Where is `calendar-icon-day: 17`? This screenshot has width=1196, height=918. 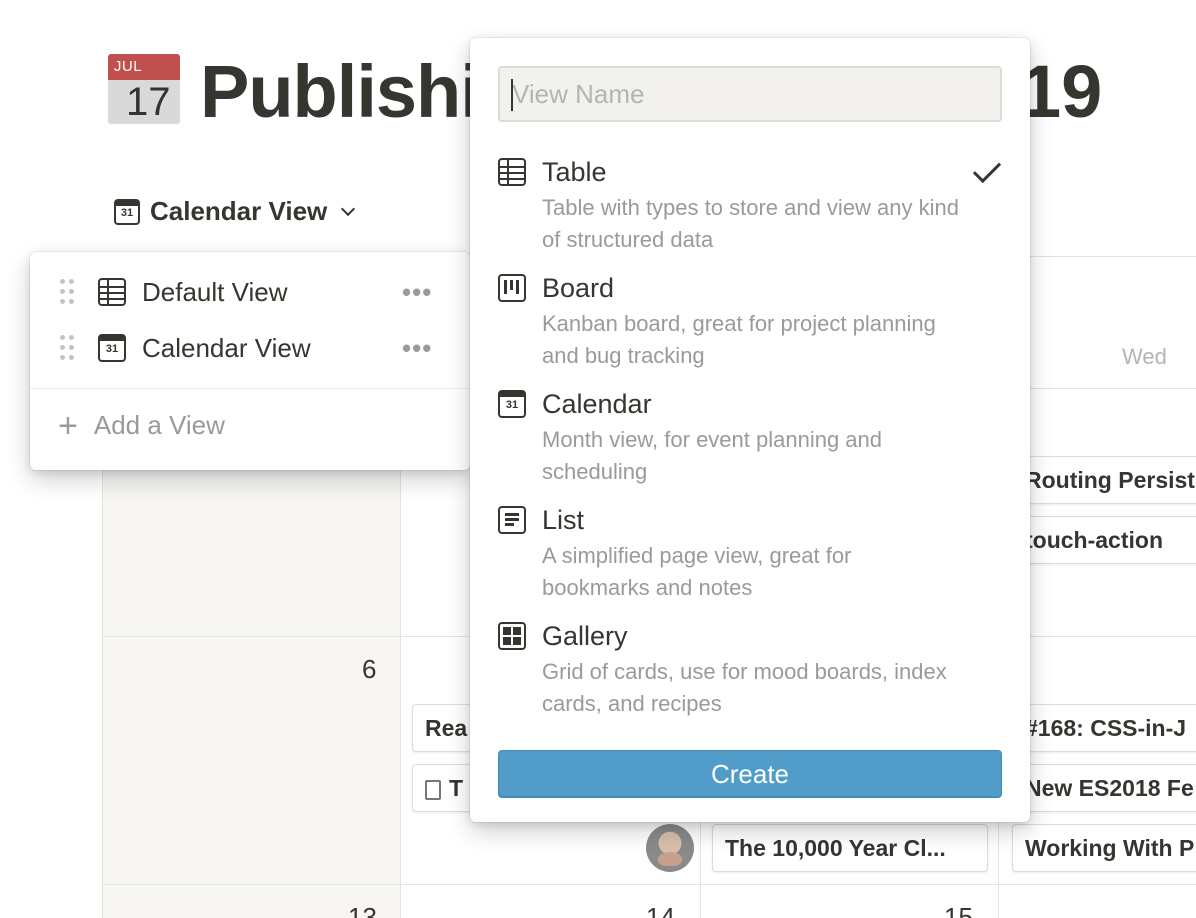 calendar-icon-day: 17 is located at coordinates (148, 102).